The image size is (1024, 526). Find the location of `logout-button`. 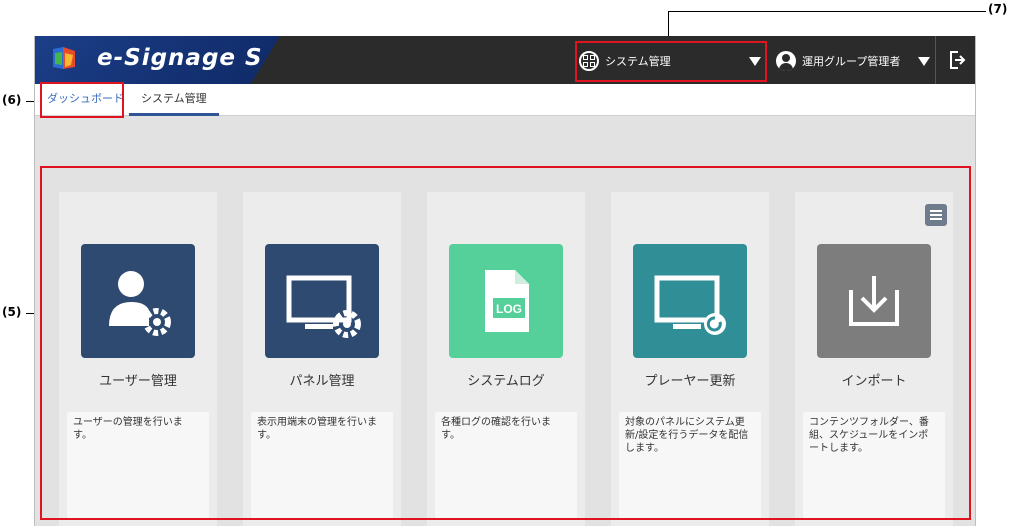

logout-button is located at coordinates (955, 60).